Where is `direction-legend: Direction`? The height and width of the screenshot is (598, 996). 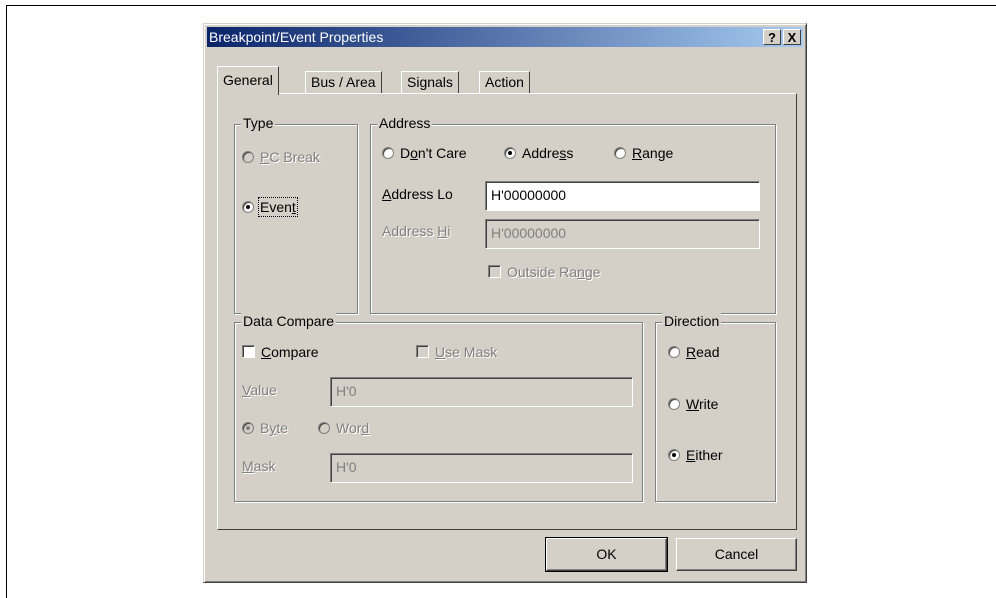
direction-legend: Direction is located at coordinates (692, 321).